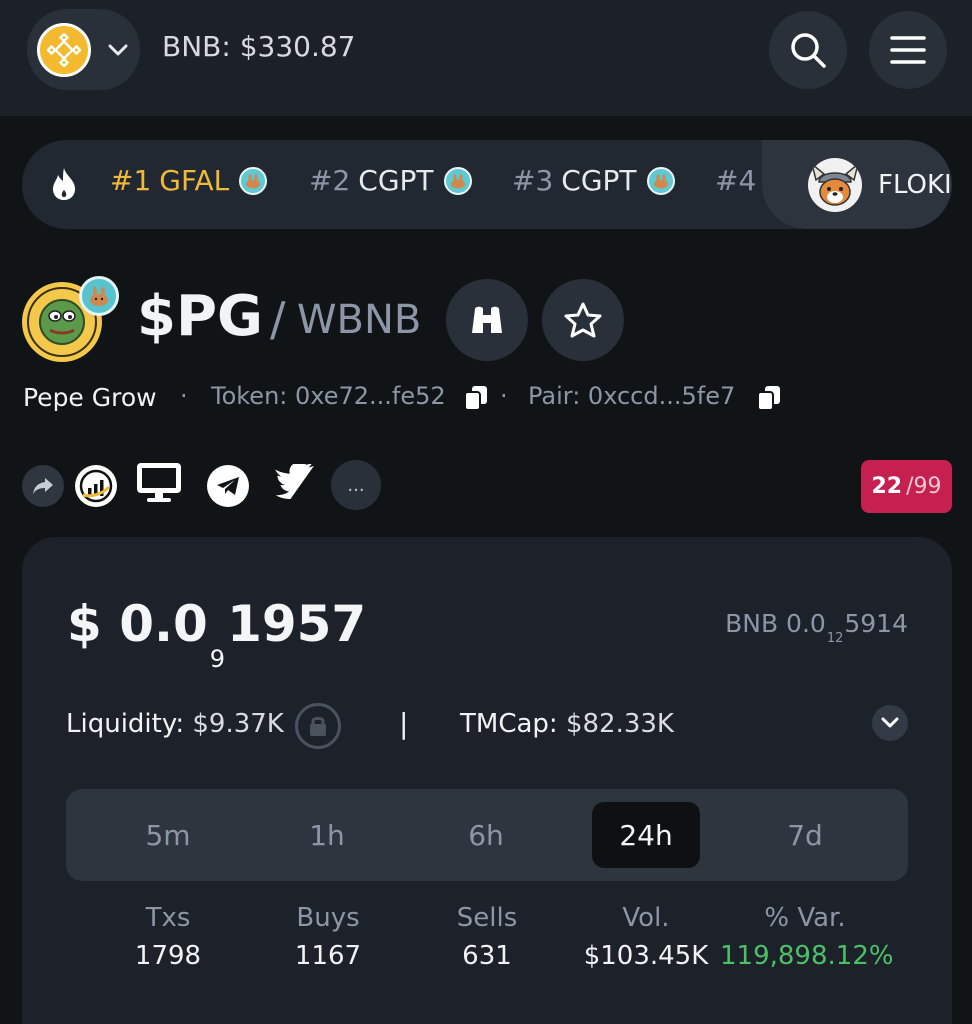  Describe the element at coordinates (99, 296) in the screenshot. I see `pancakeswap-badge-icon` at that location.